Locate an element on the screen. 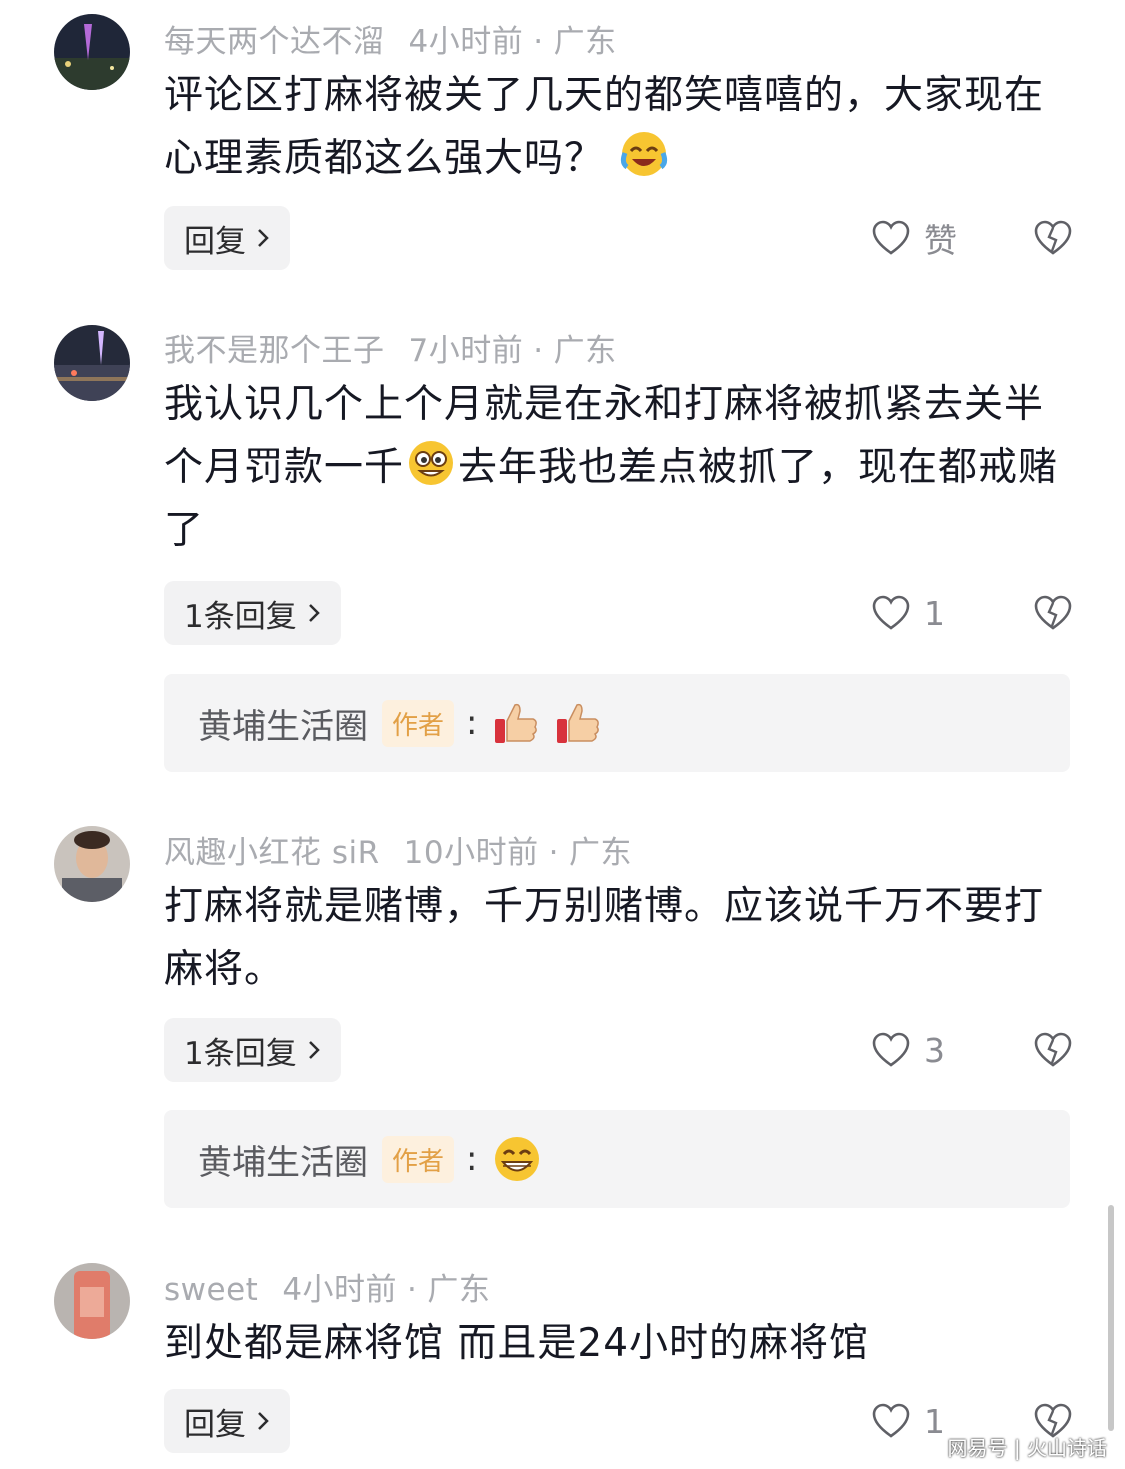 The image size is (1125, 1469). username: 每天两个达不溜 is located at coordinates (274, 42).